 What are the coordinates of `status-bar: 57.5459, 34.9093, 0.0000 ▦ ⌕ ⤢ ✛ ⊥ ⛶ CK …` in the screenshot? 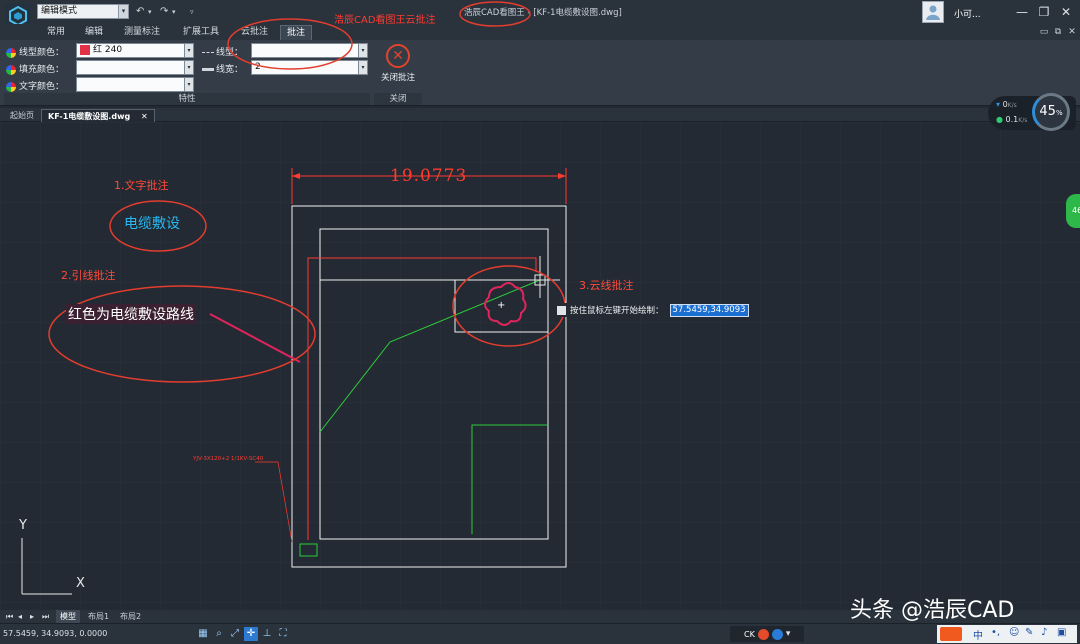 It's located at (540, 633).